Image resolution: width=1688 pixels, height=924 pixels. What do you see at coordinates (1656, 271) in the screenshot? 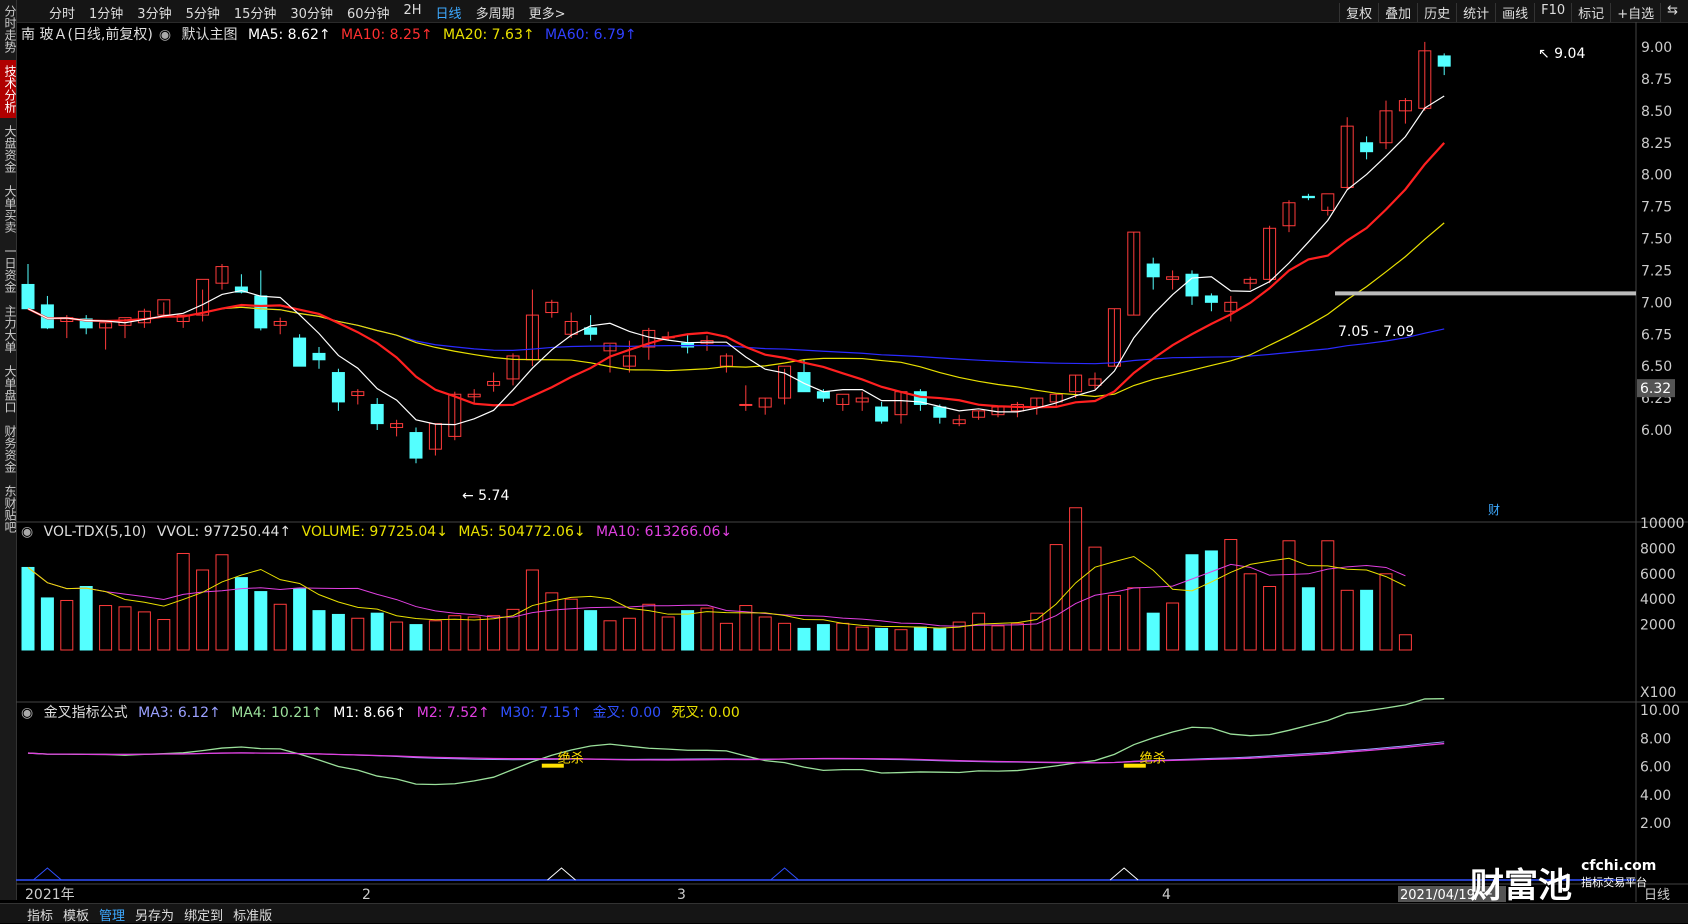
I see `price-tick-label: 7.25` at bounding box center [1656, 271].